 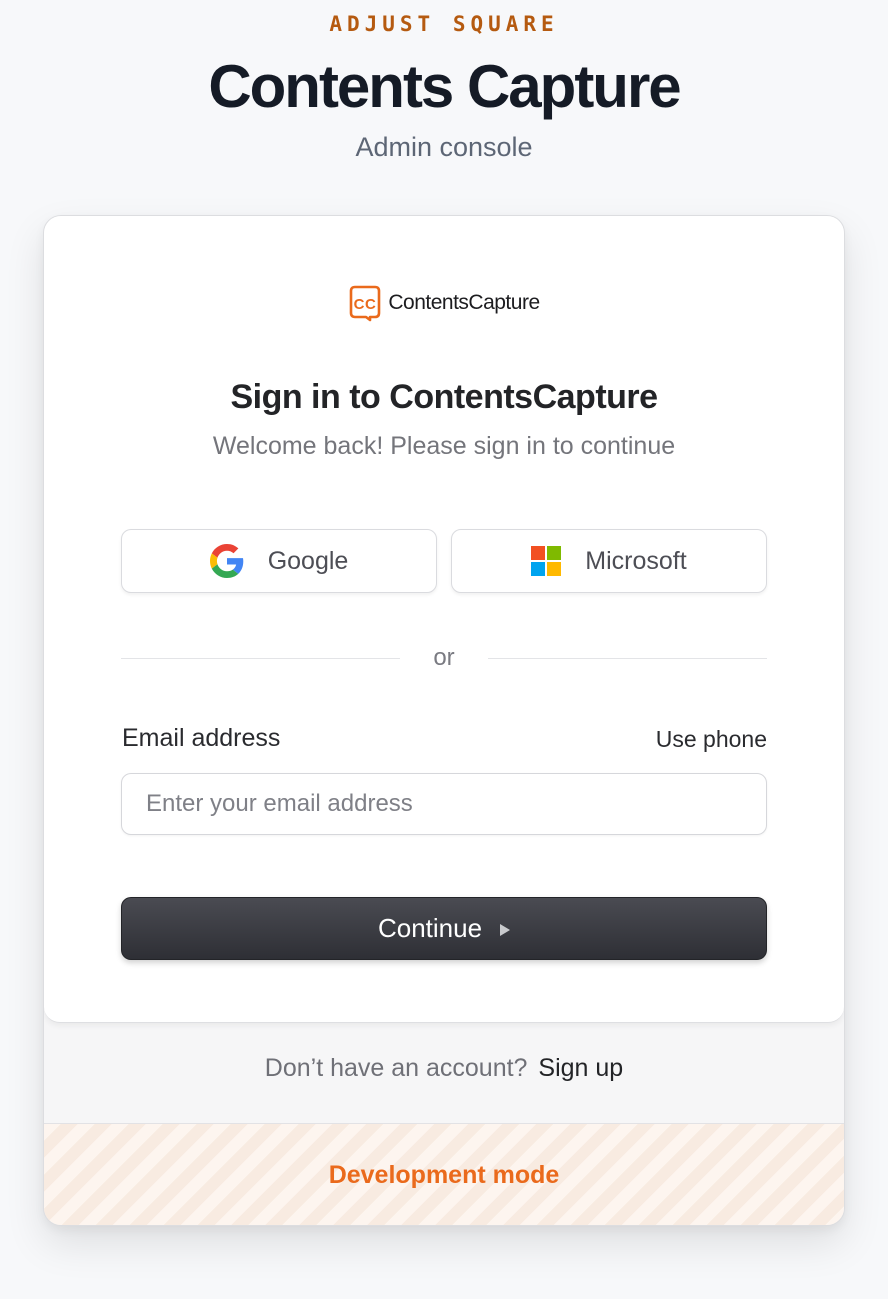 I want to click on email-input, so click(x=444, y=804).